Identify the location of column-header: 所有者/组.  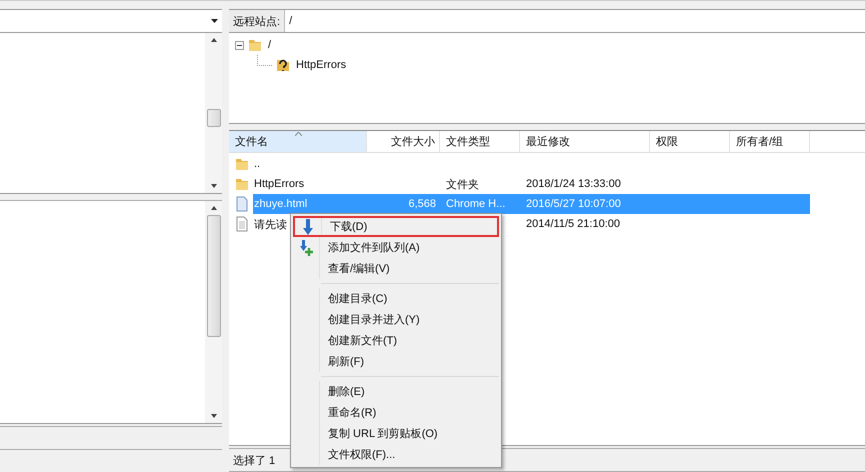
(770, 141).